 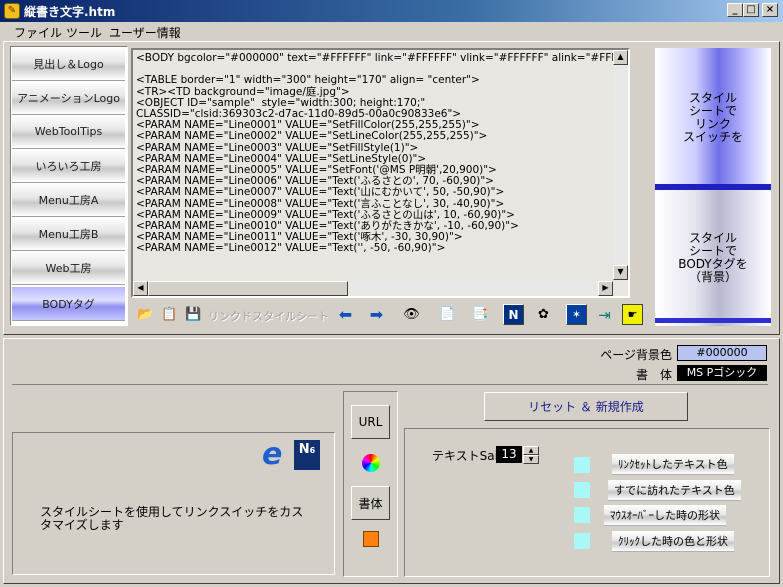 What do you see at coordinates (480, 314) in the screenshot?
I see `copy-icon: 📑` at bounding box center [480, 314].